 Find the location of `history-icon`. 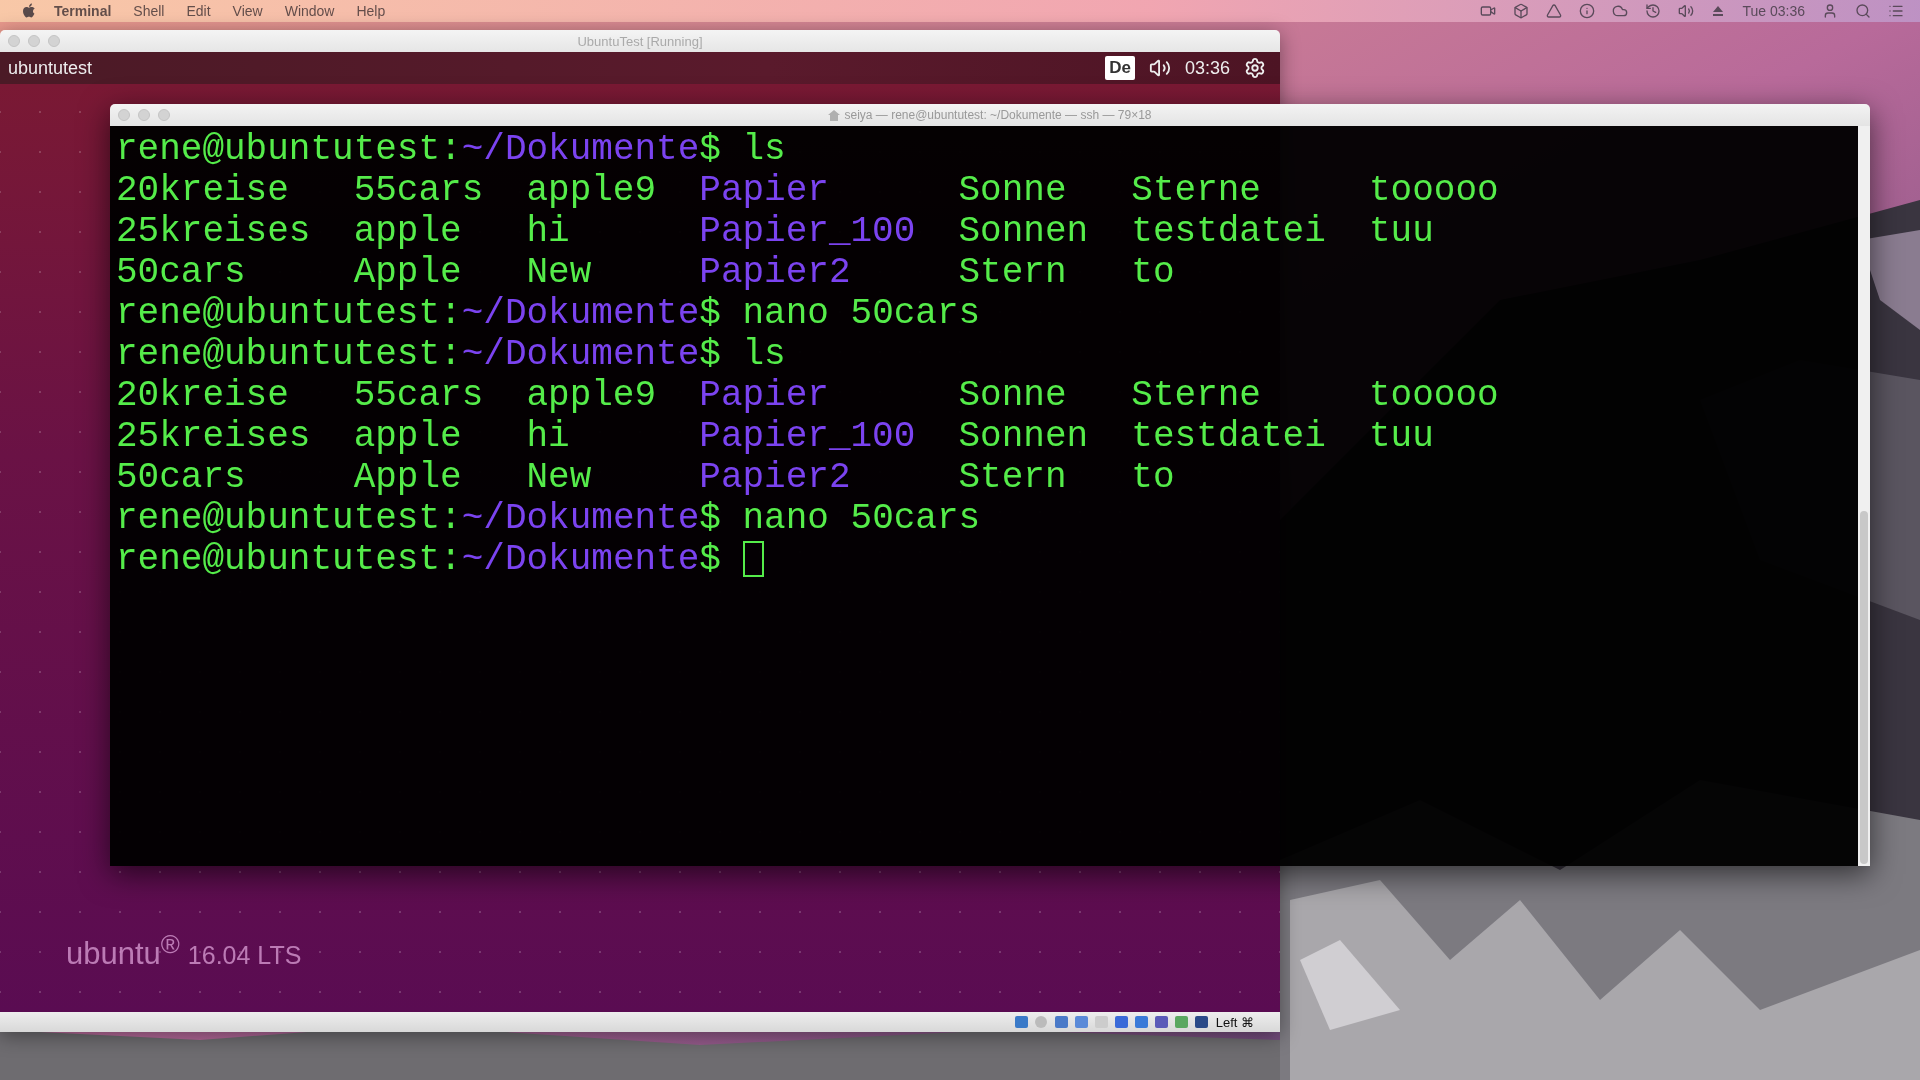

history-icon is located at coordinates (1653, 11).